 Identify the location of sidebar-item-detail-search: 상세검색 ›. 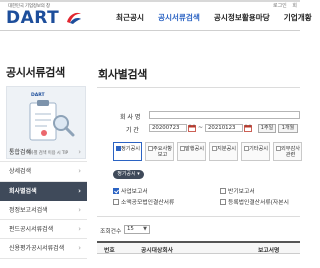
(43, 172).